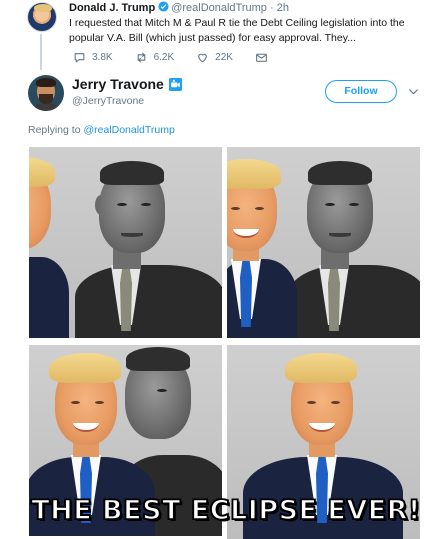  Describe the element at coordinates (108, 101) in the screenshot. I see `author-handle: @JerryTravone` at that location.